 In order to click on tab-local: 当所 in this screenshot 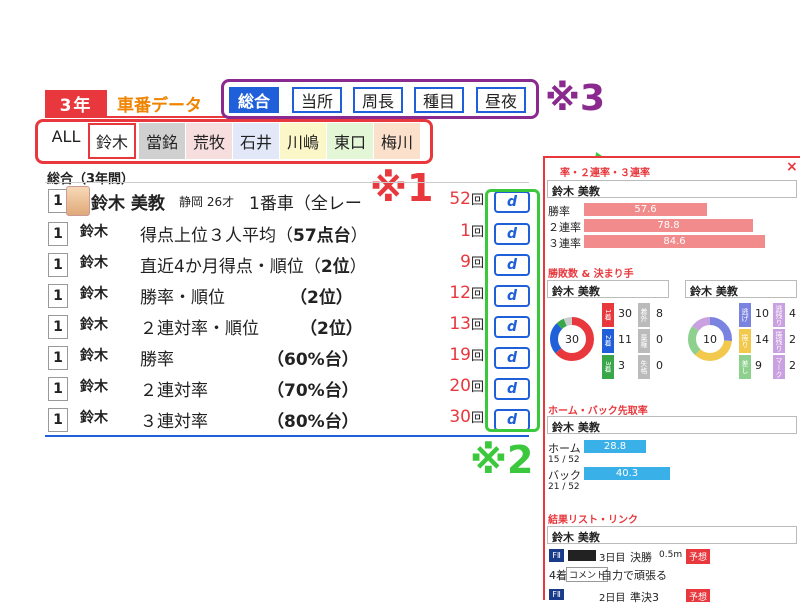, I will do `click(317, 100)`.